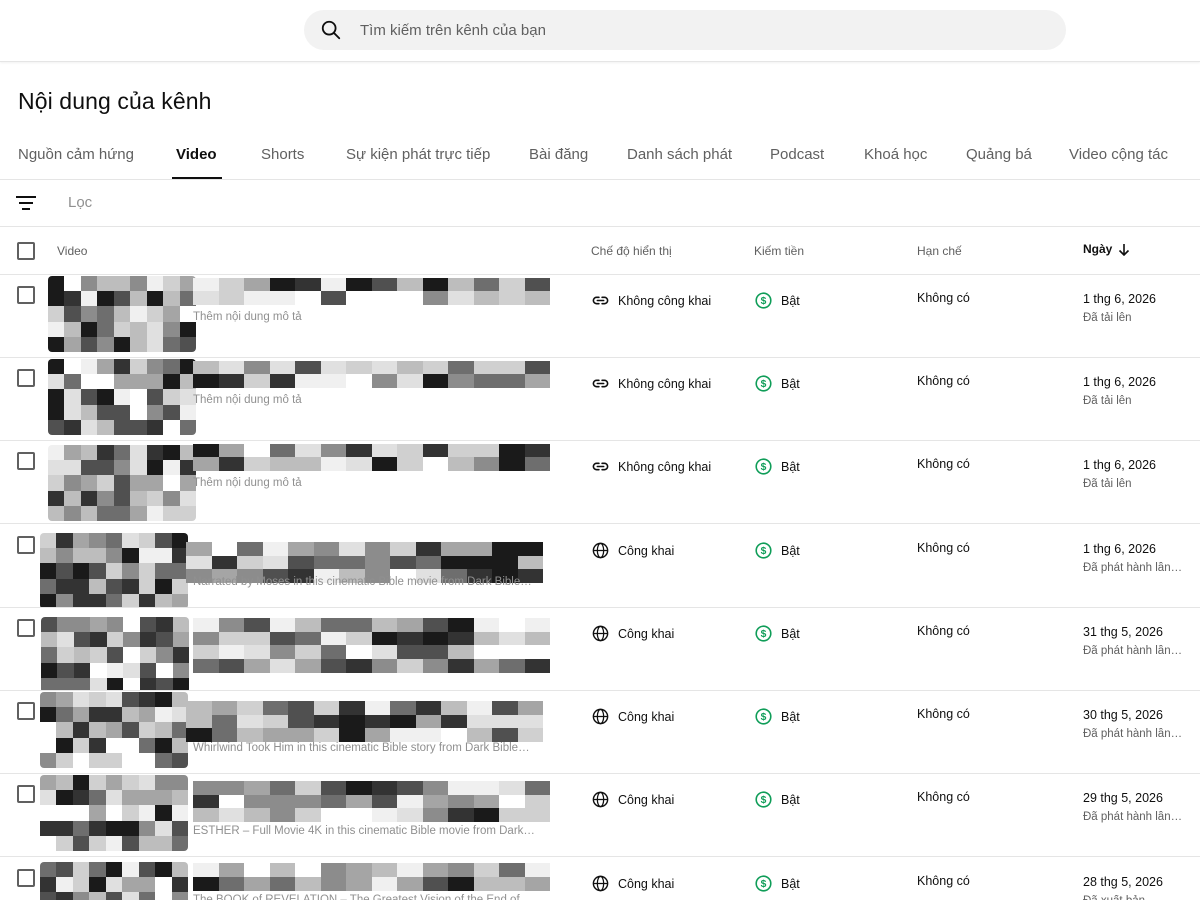  Describe the element at coordinates (680, 30) in the screenshot. I see `search-input` at that location.